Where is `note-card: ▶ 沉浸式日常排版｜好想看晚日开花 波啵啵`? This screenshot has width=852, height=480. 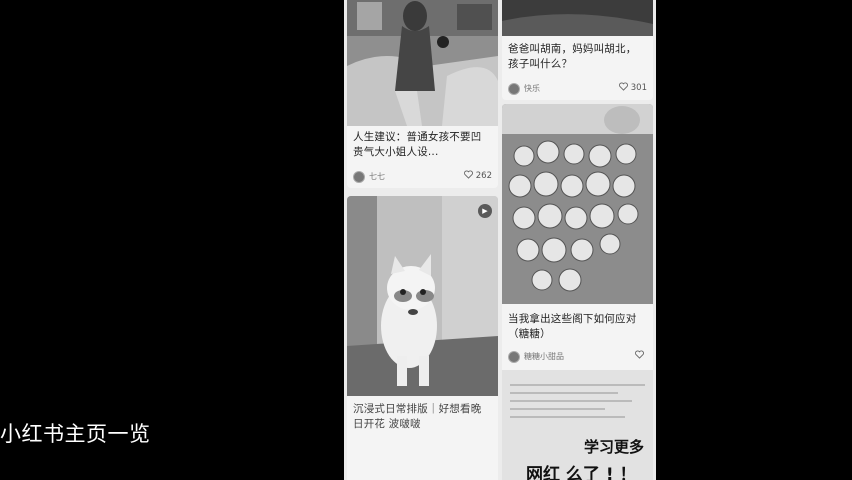
note-card: ▶ 沉浸式日常排版｜好想看晚日开花 波啵啵 is located at coordinates (422, 338).